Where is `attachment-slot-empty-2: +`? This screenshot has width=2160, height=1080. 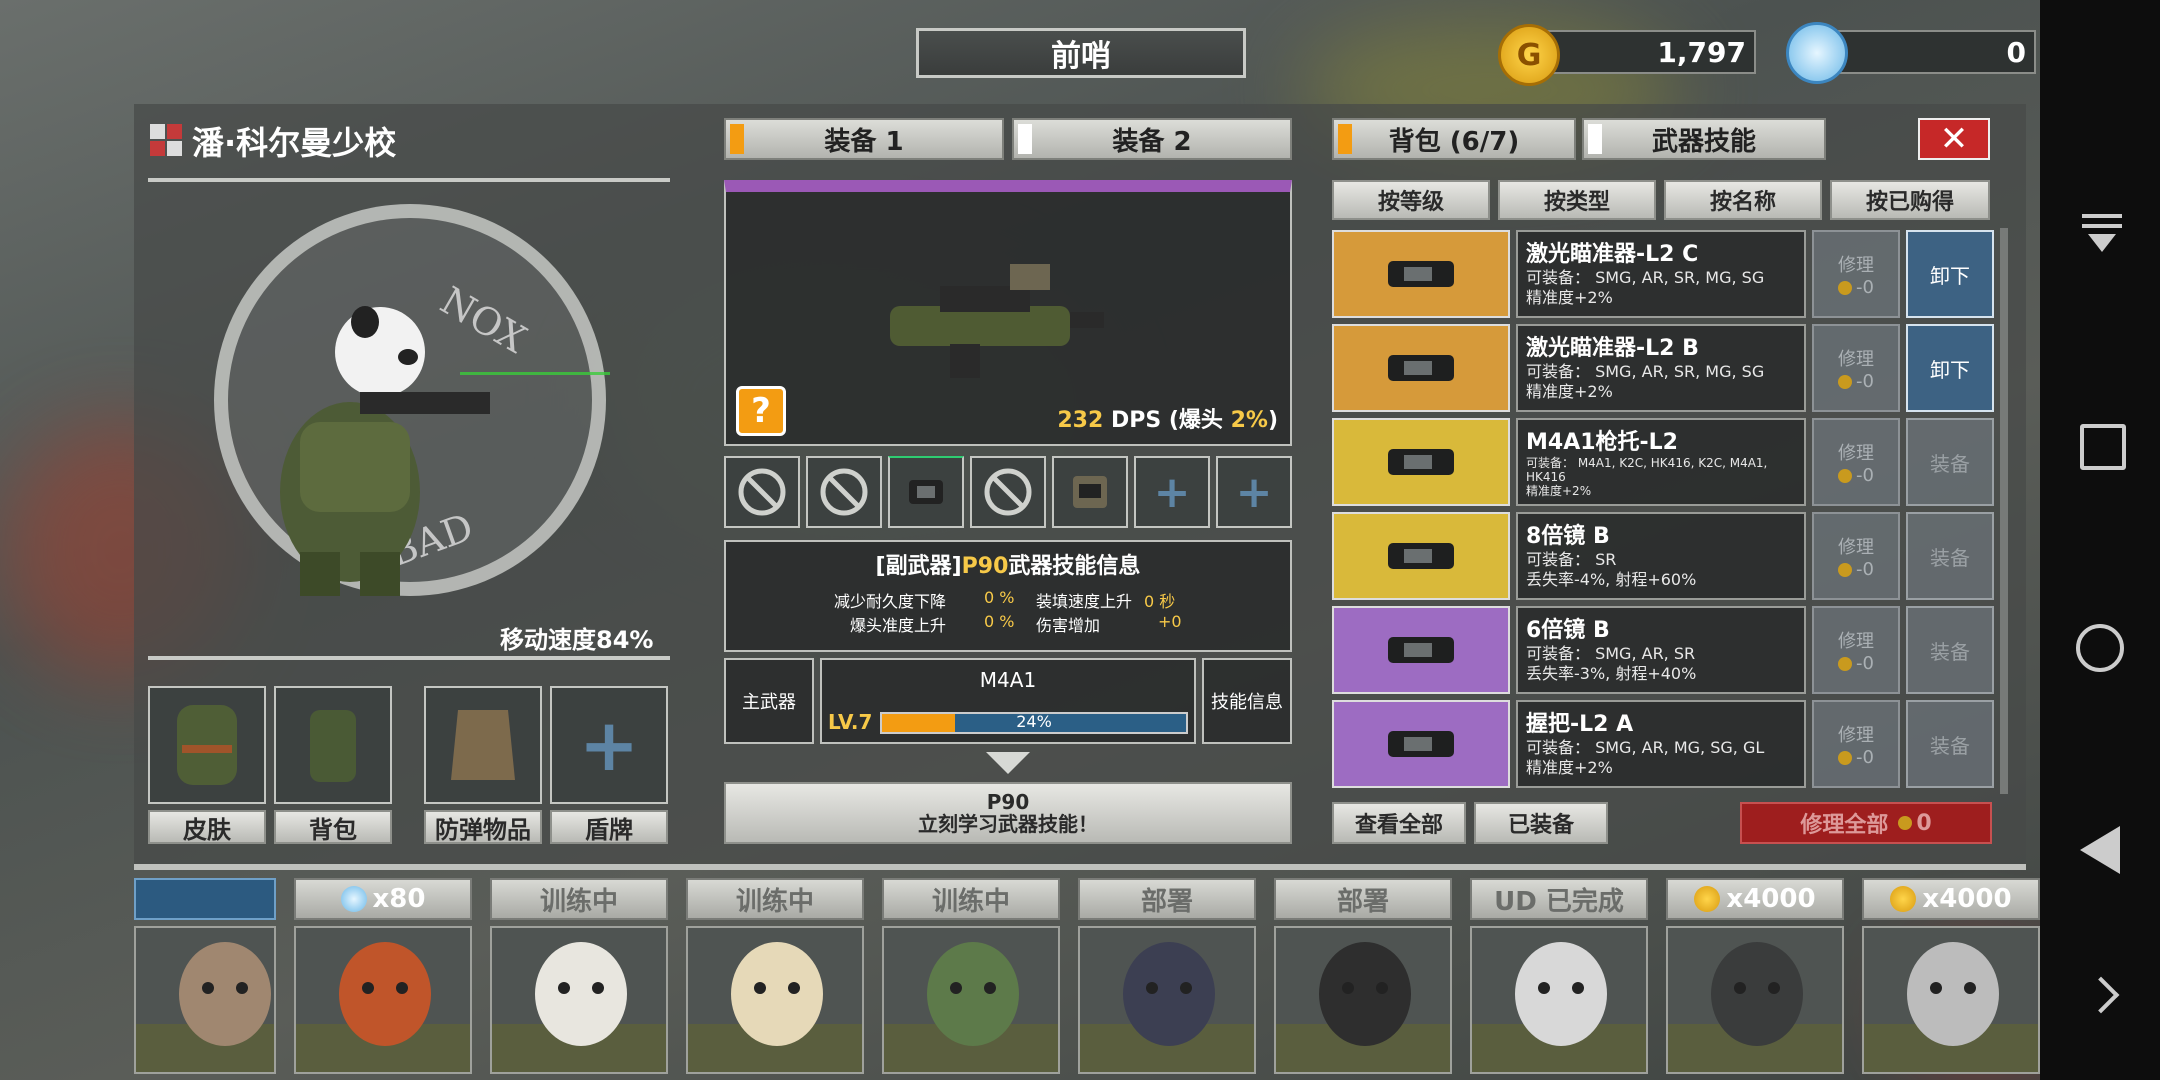
attachment-slot-empty-2: + is located at coordinates (1254, 492).